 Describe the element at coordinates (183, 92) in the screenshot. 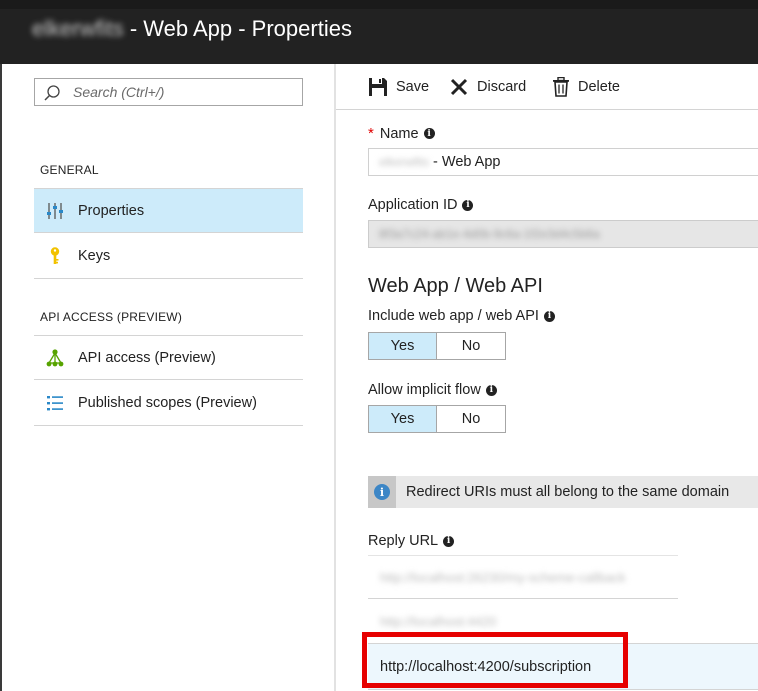

I see `search-input` at that location.